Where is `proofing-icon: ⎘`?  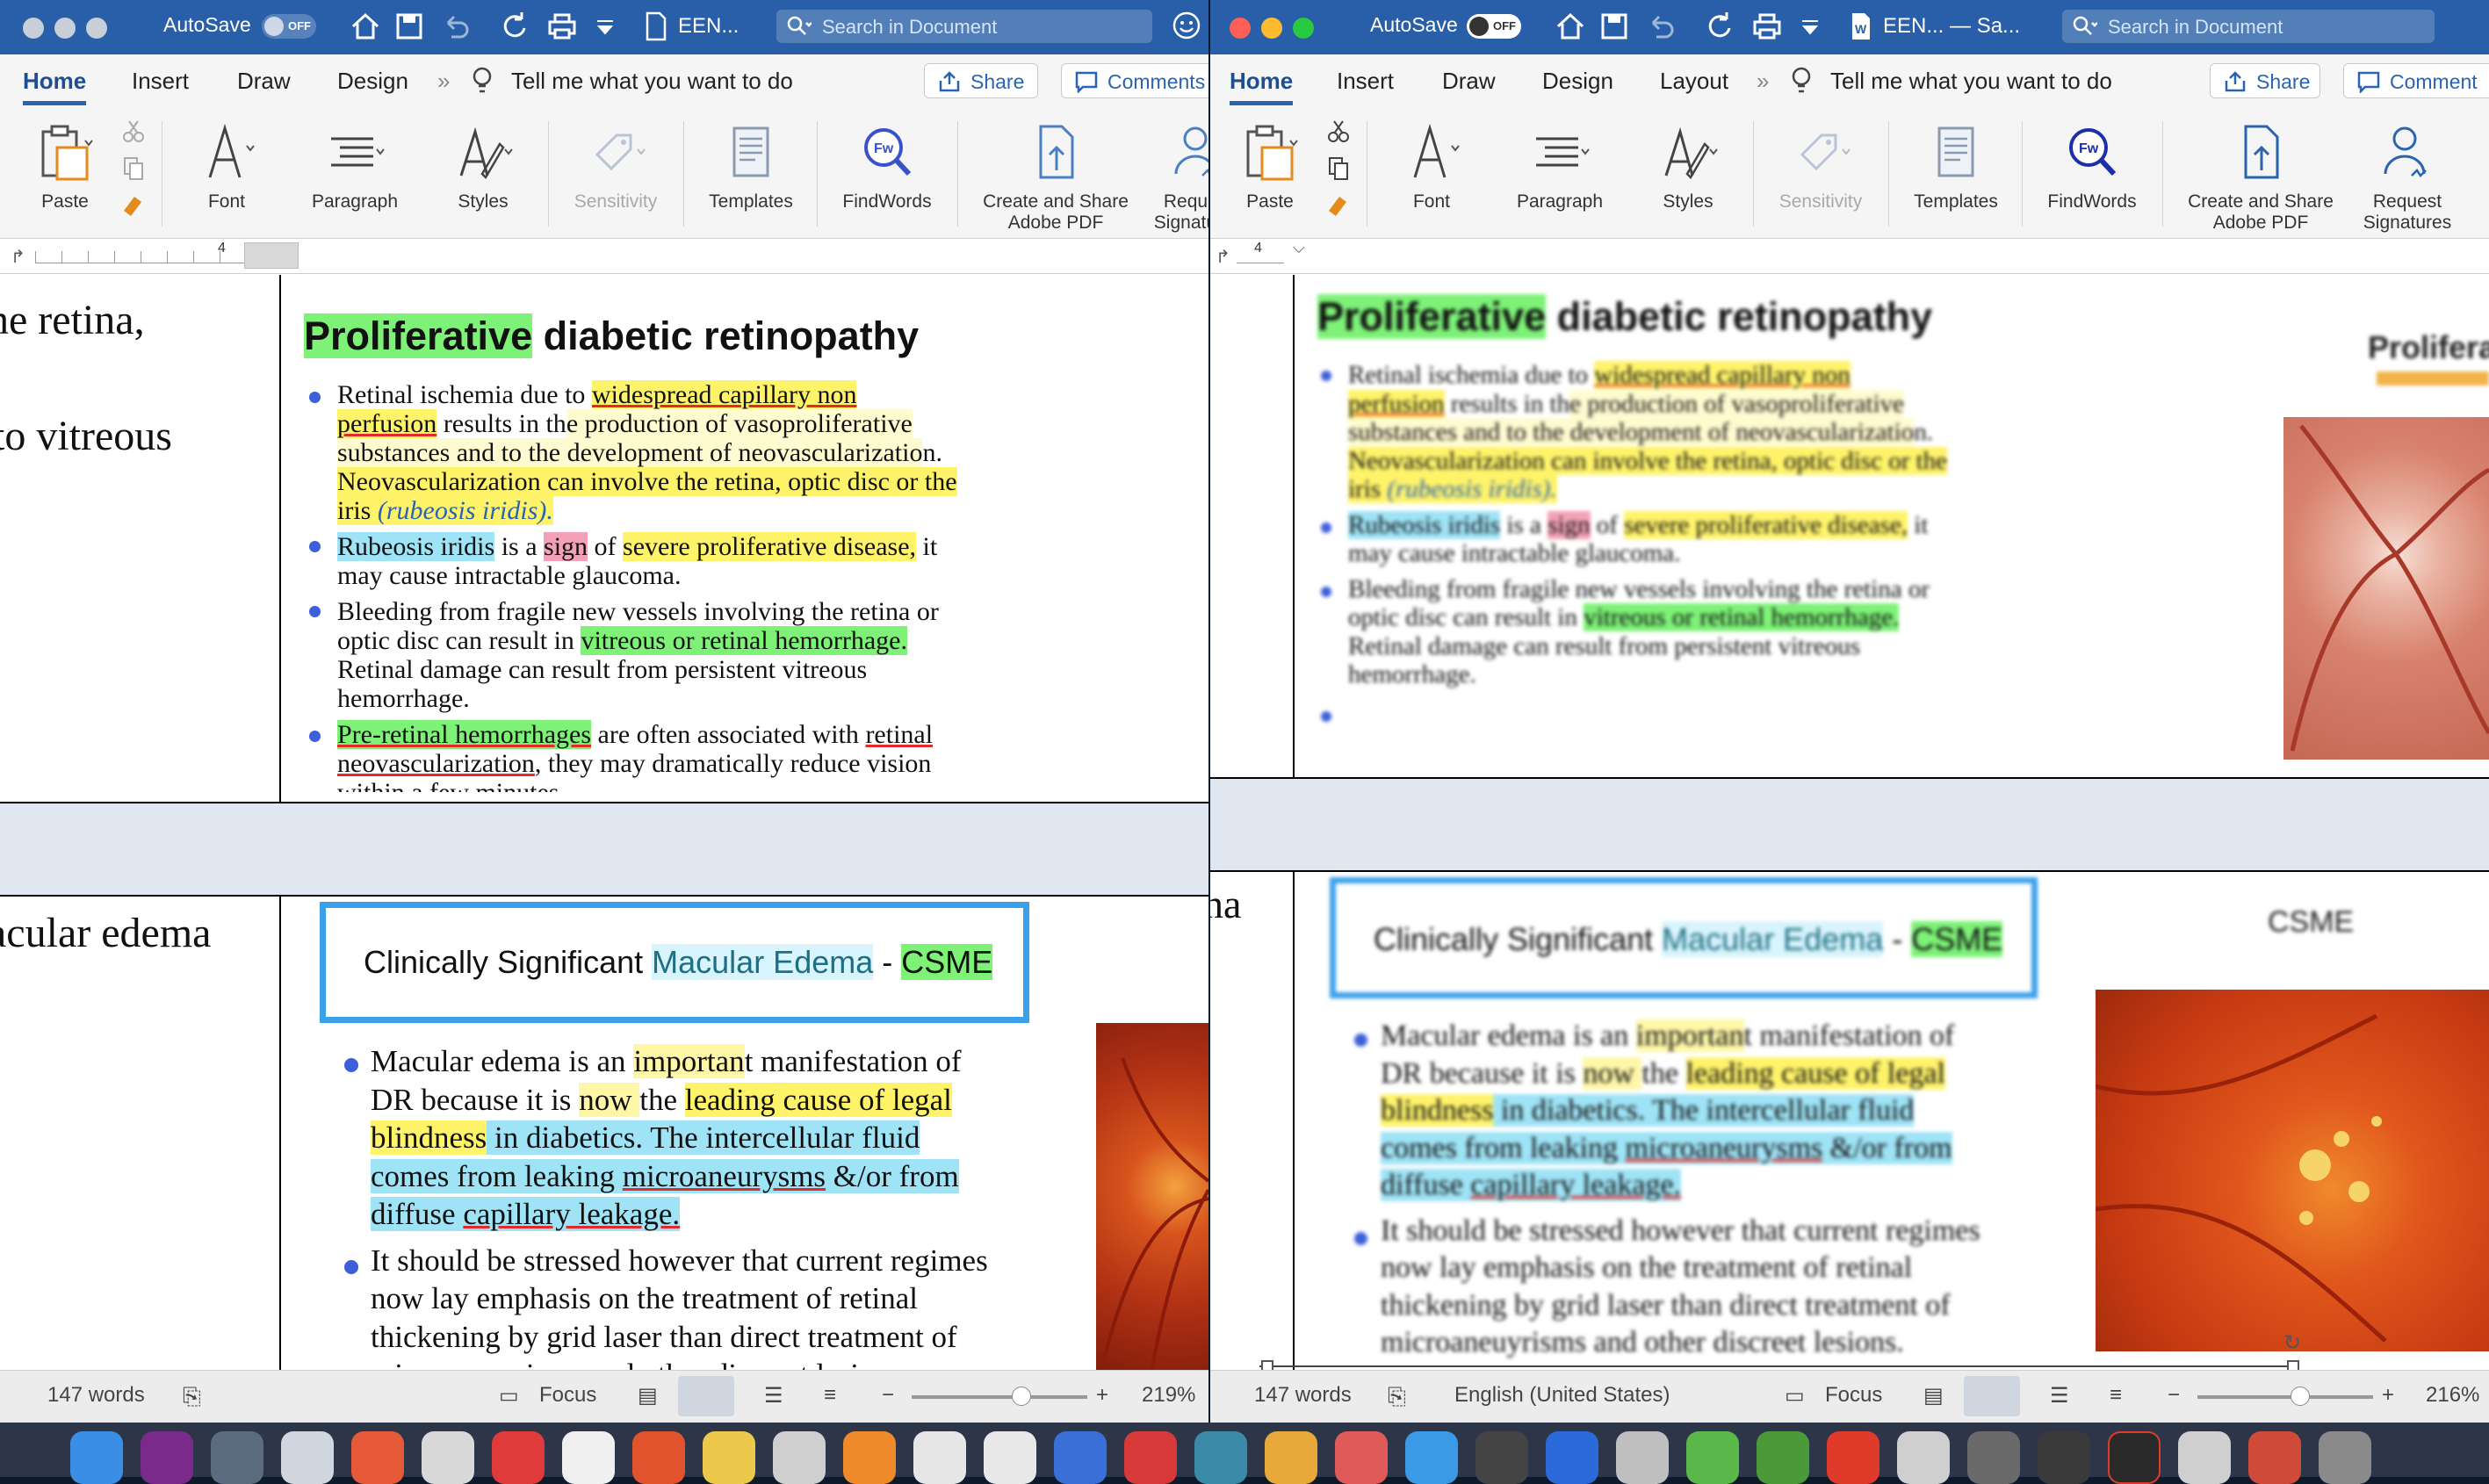 proofing-icon: ⎘ is located at coordinates (1397, 1397).